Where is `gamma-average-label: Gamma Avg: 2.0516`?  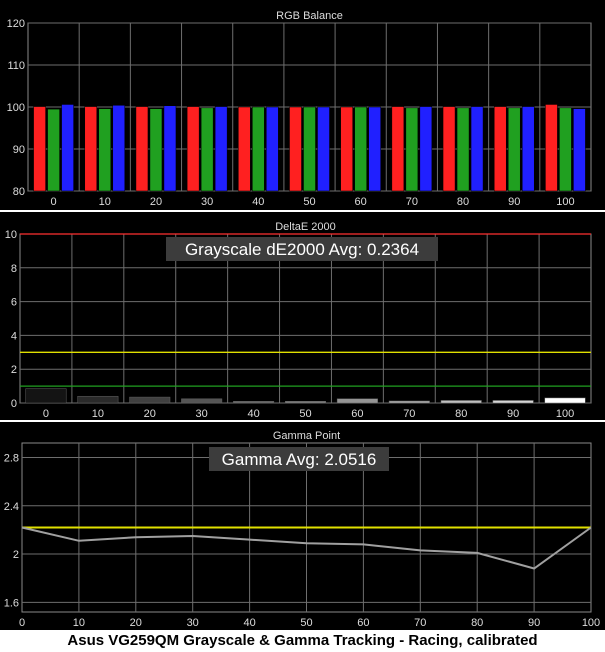 gamma-average-label: Gamma Avg: 2.0516 is located at coordinates (299, 459).